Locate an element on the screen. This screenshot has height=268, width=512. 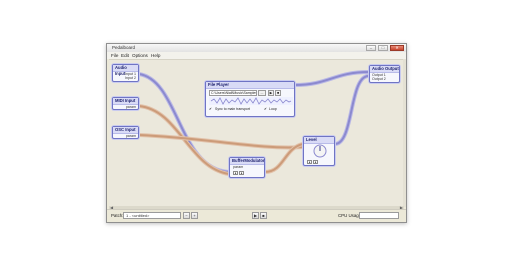
port-output-2: Output 2 is located at coordinates (379, 79).